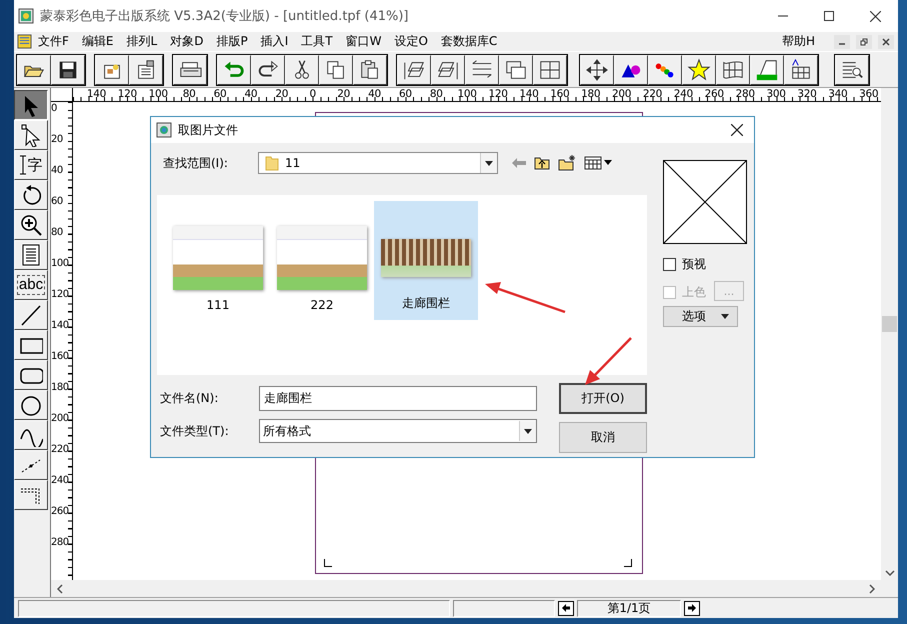 Image resolution: width=907 pixels, height=624 pixels. Describe the element at coordinates (631, 69) in the screenshot. I see `shapes-button` at that location.